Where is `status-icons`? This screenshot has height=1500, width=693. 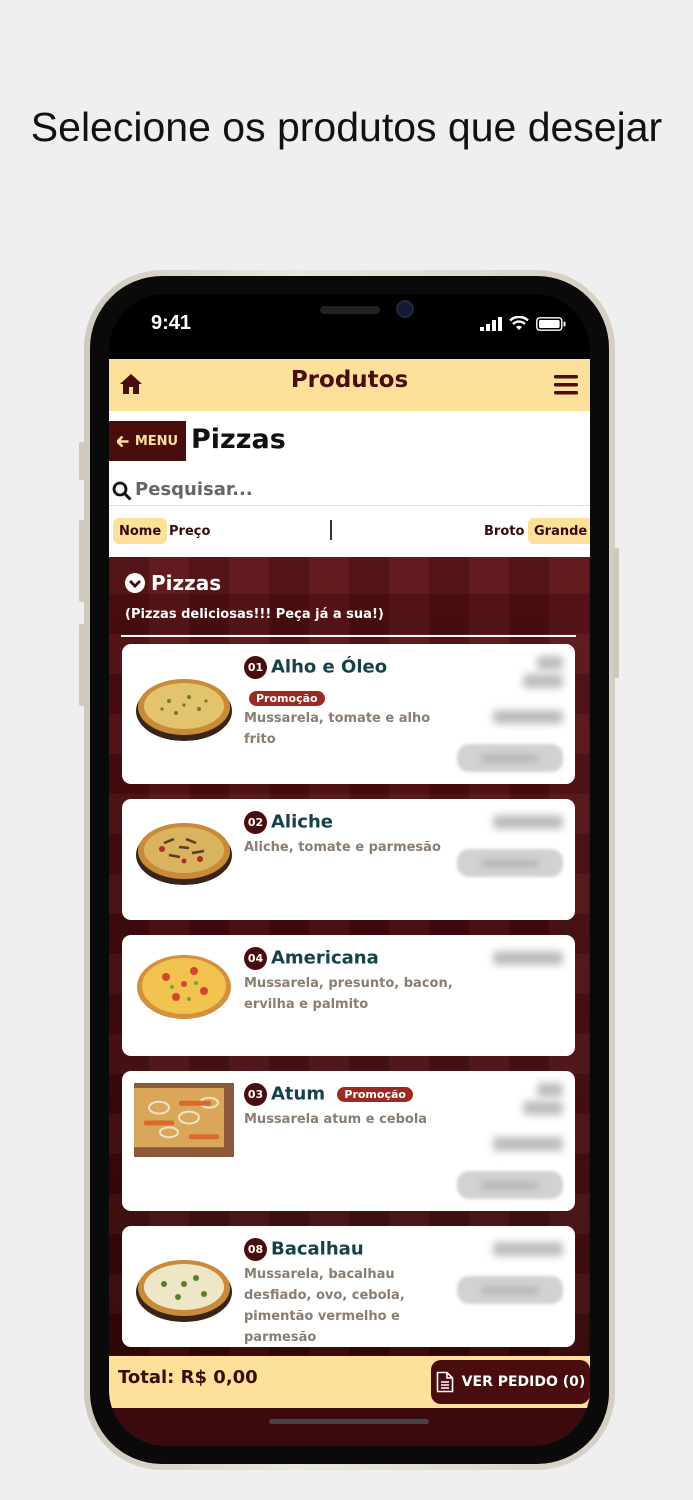 status-icons is located at coordinates (523, 323).